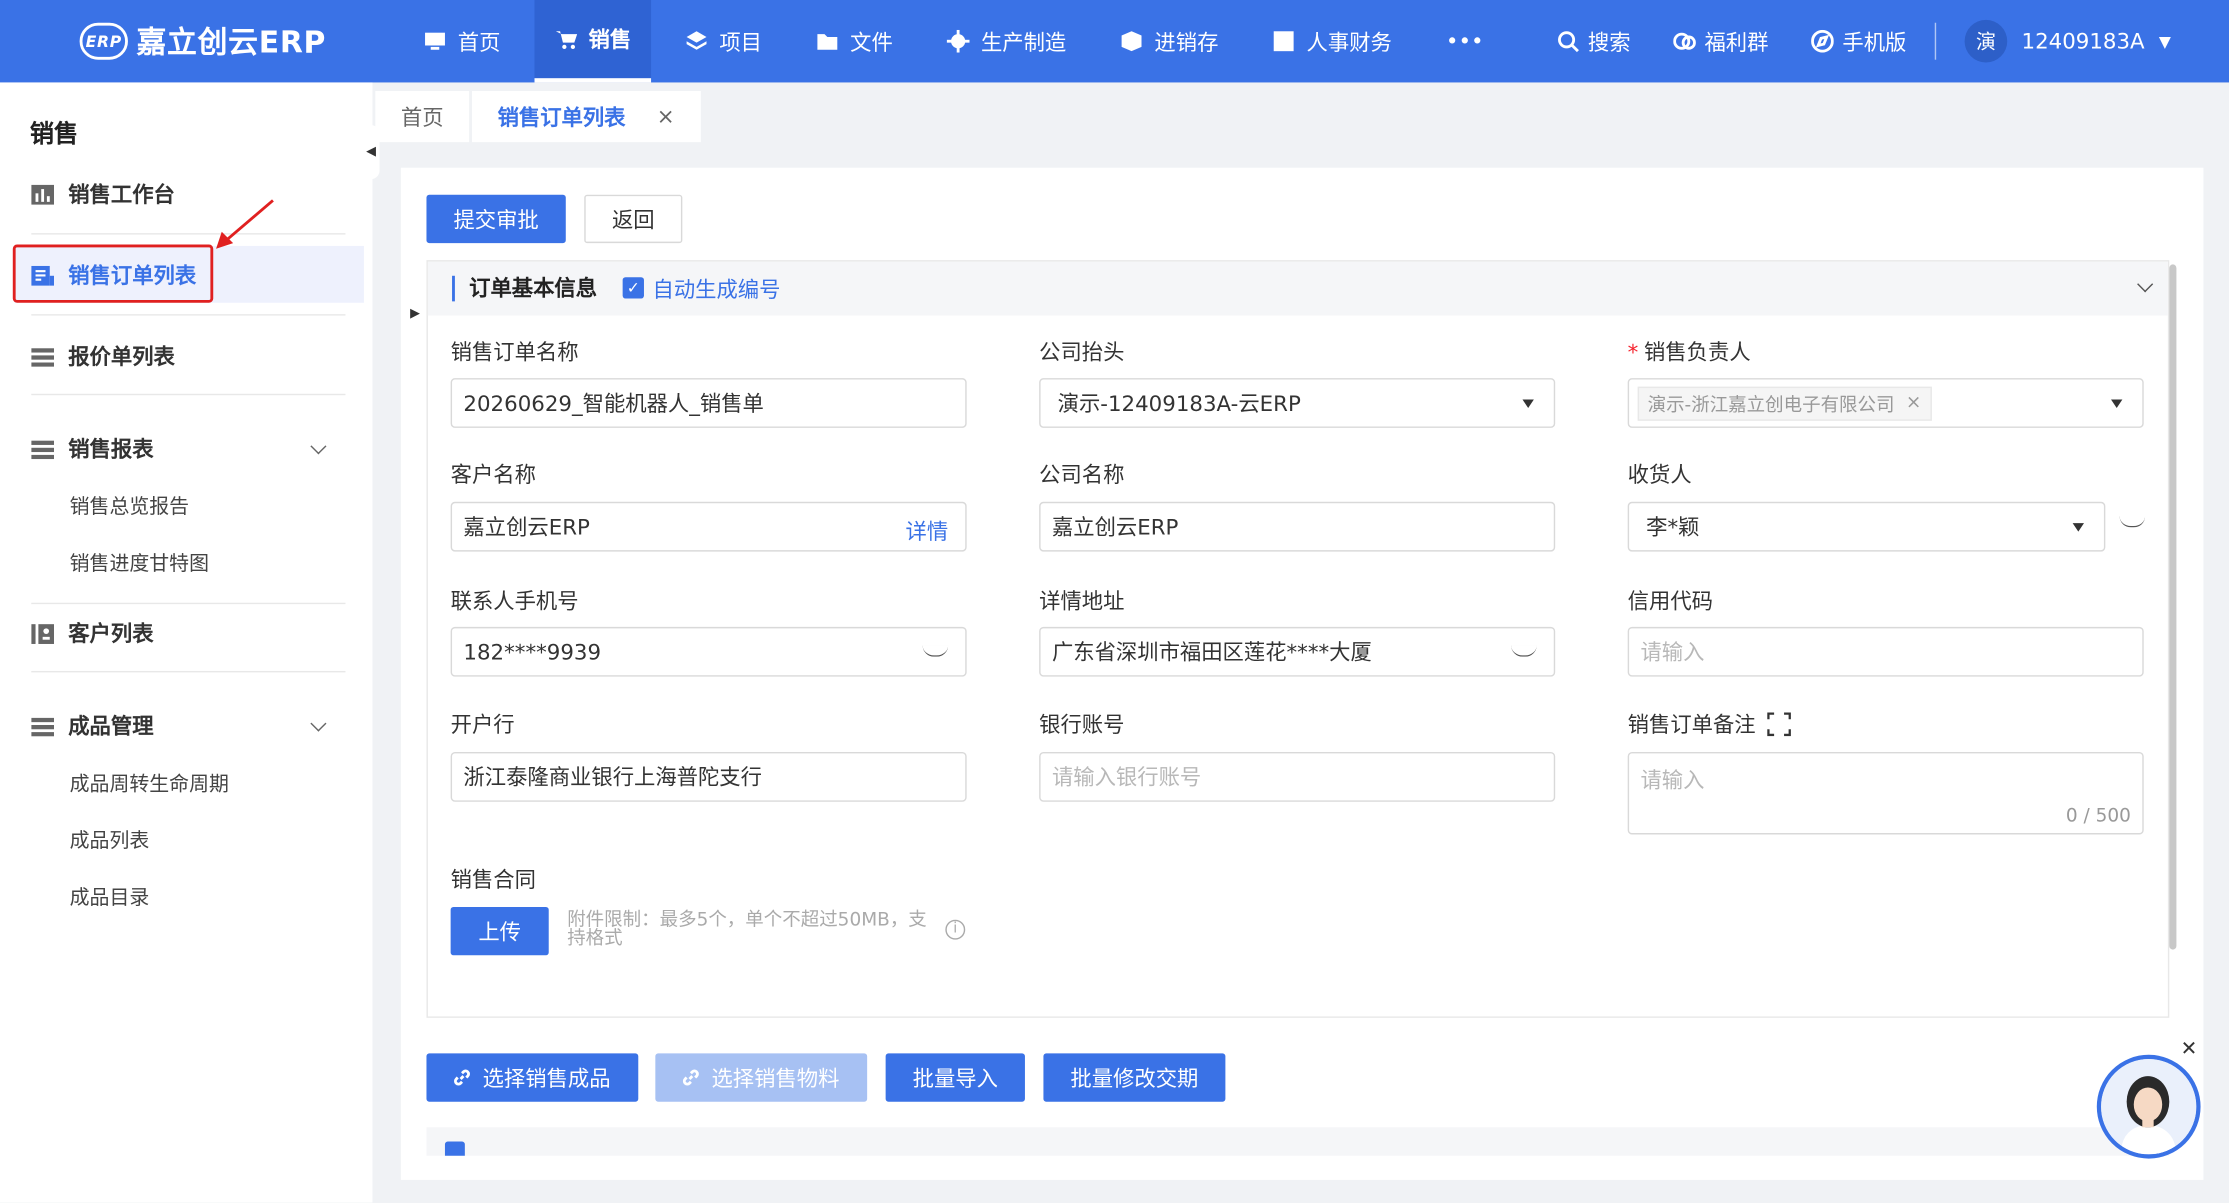 The width and height of the screenshot is (2229, 1203). What do you see at coordinates (92, 449) in the screenshot?
I see `sidebar-item-reports: 销售报表` at bounding box center [92, 449].